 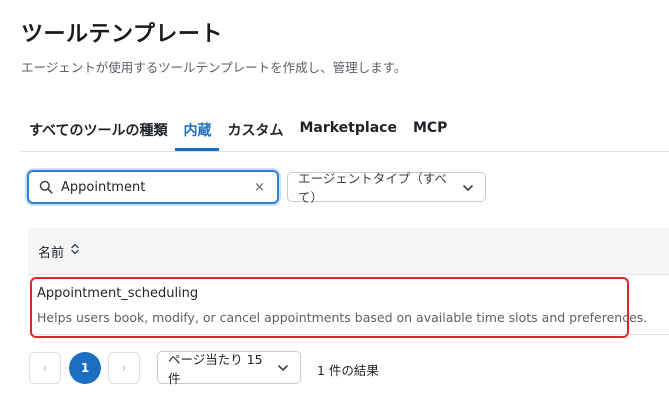 What do you see at coordinates (329, 307) in the screenshot?
I see `highlight-box` at bounding box center [329, 307].